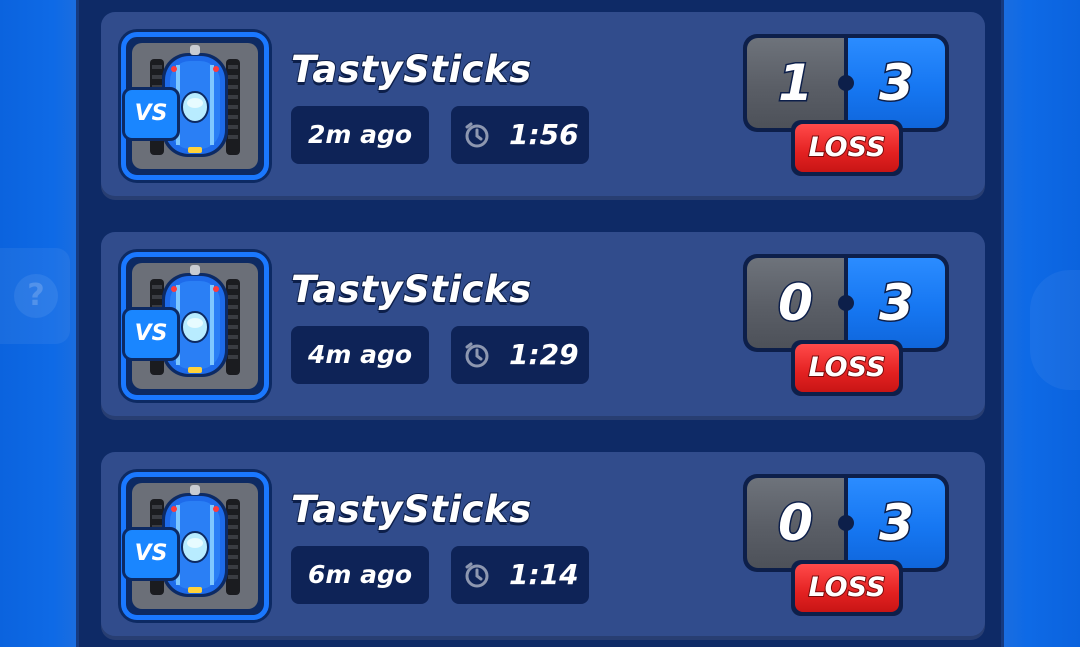 This screenshot has width=1080, height=647. I want to click on player-score-panel: 1, so click(795, 83).